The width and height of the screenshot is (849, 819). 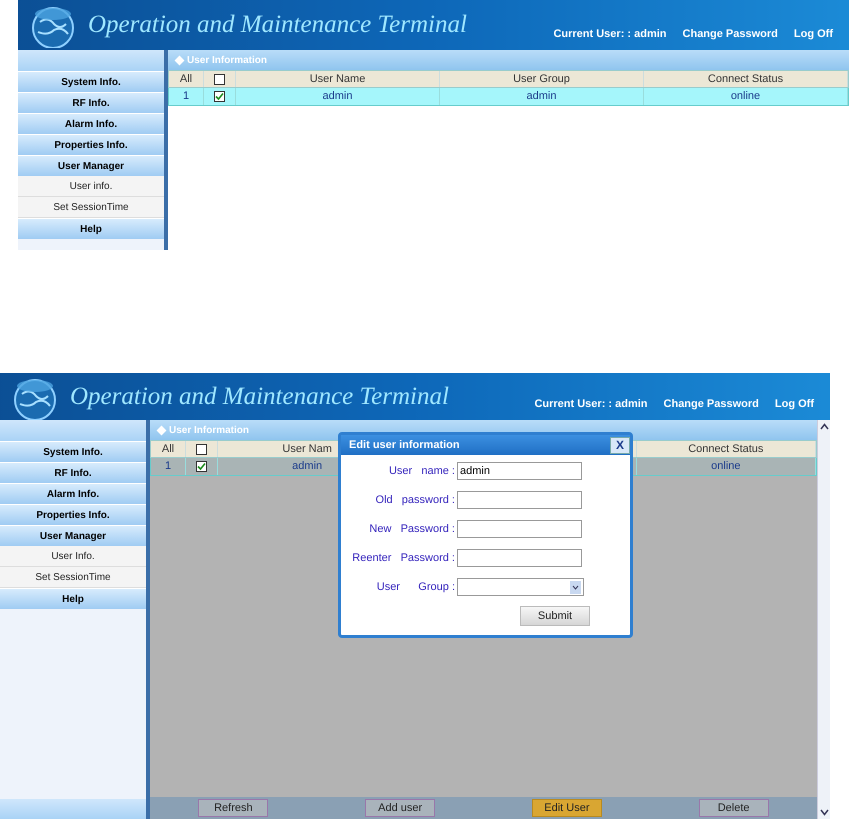 I want to click on field-label: Reenter Password :, so click(x=403, y=558).